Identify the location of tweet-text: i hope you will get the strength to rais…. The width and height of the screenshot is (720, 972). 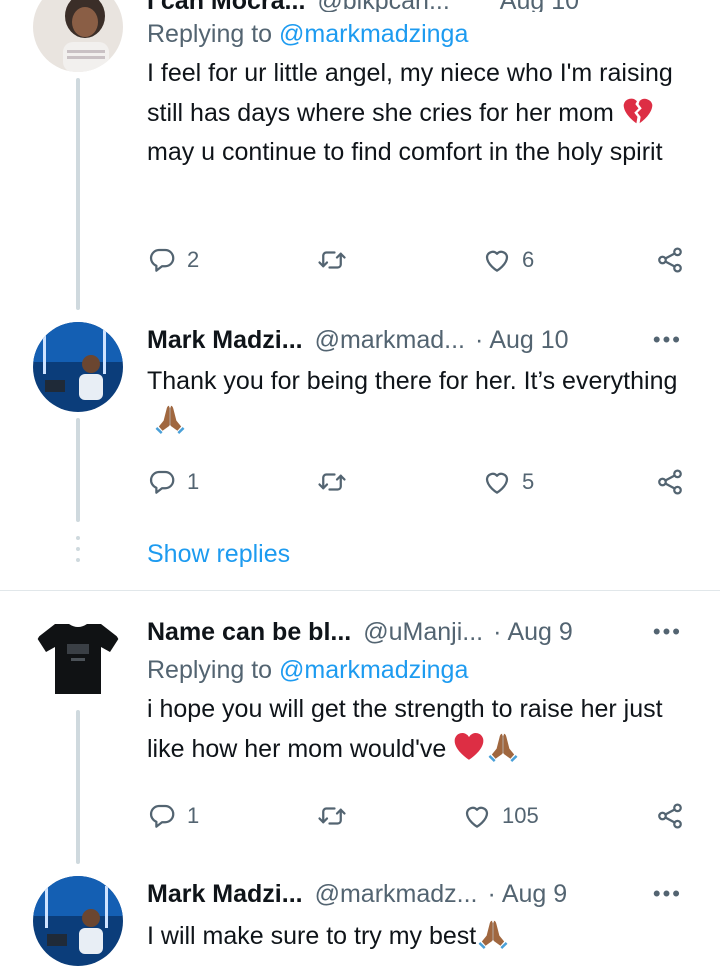
(421, 729).